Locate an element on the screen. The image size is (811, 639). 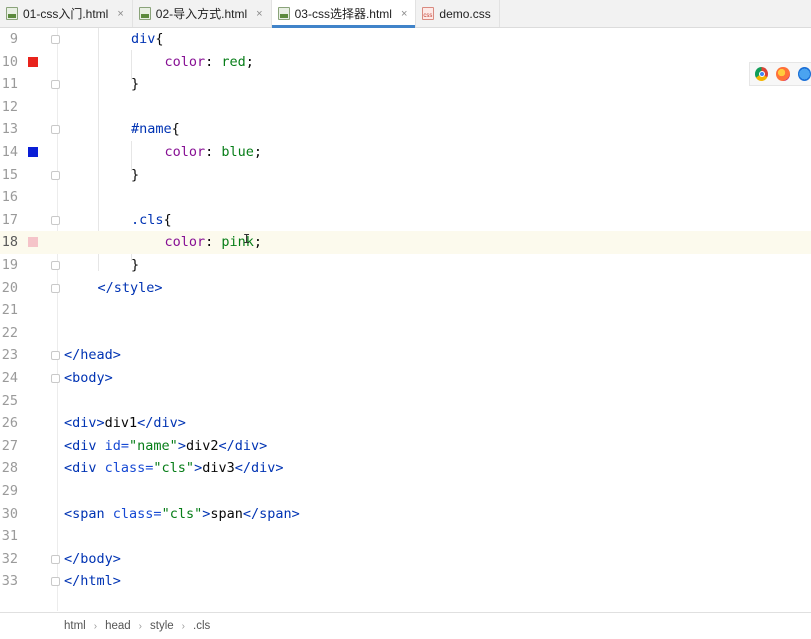
line-number: 15 is located at coordinates (9, 174).